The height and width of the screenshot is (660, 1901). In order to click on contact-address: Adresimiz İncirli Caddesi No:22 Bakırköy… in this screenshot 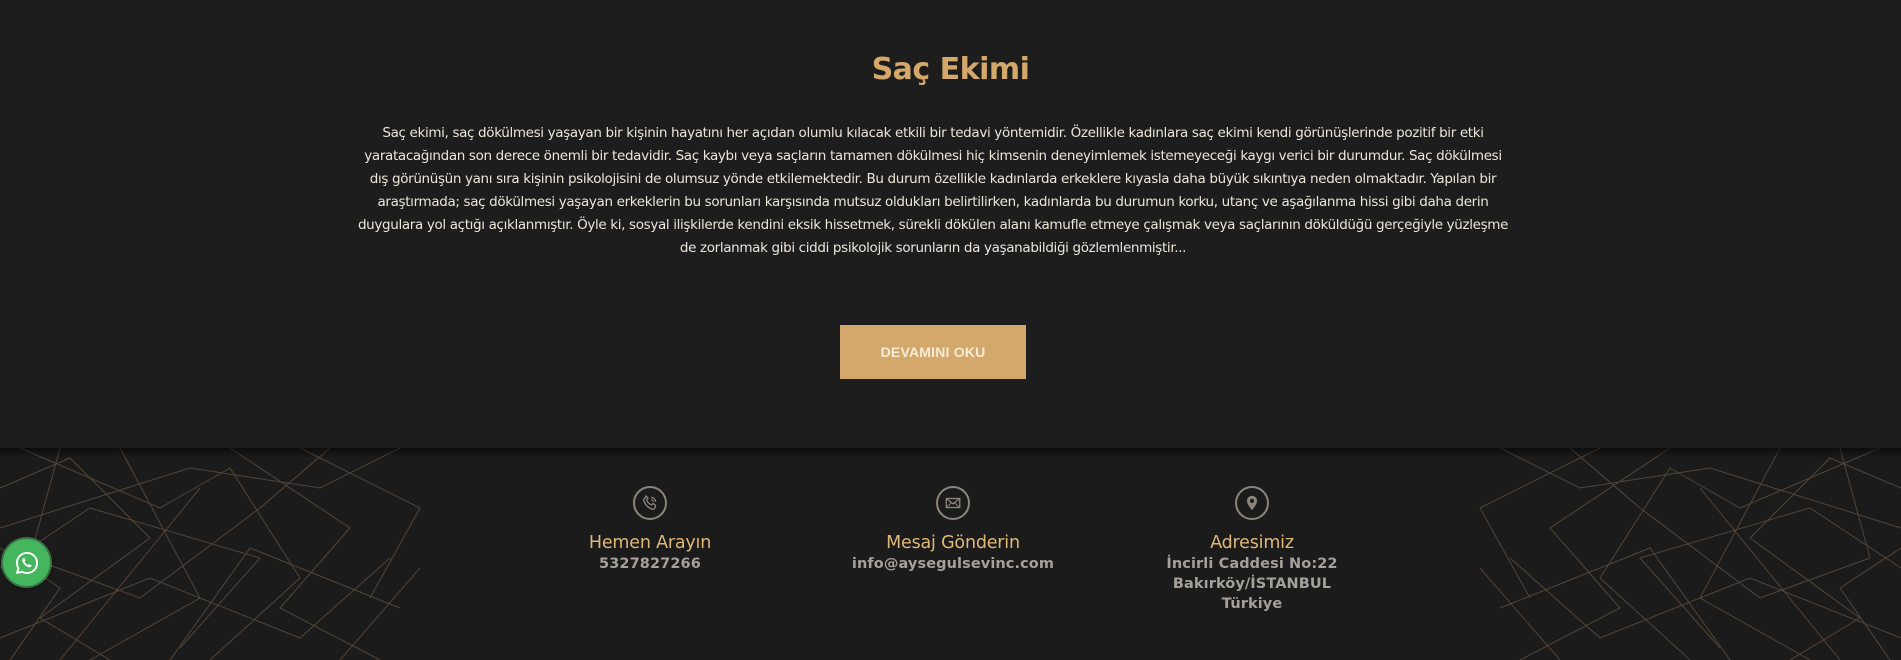, I will do `click(1252, 550)`.